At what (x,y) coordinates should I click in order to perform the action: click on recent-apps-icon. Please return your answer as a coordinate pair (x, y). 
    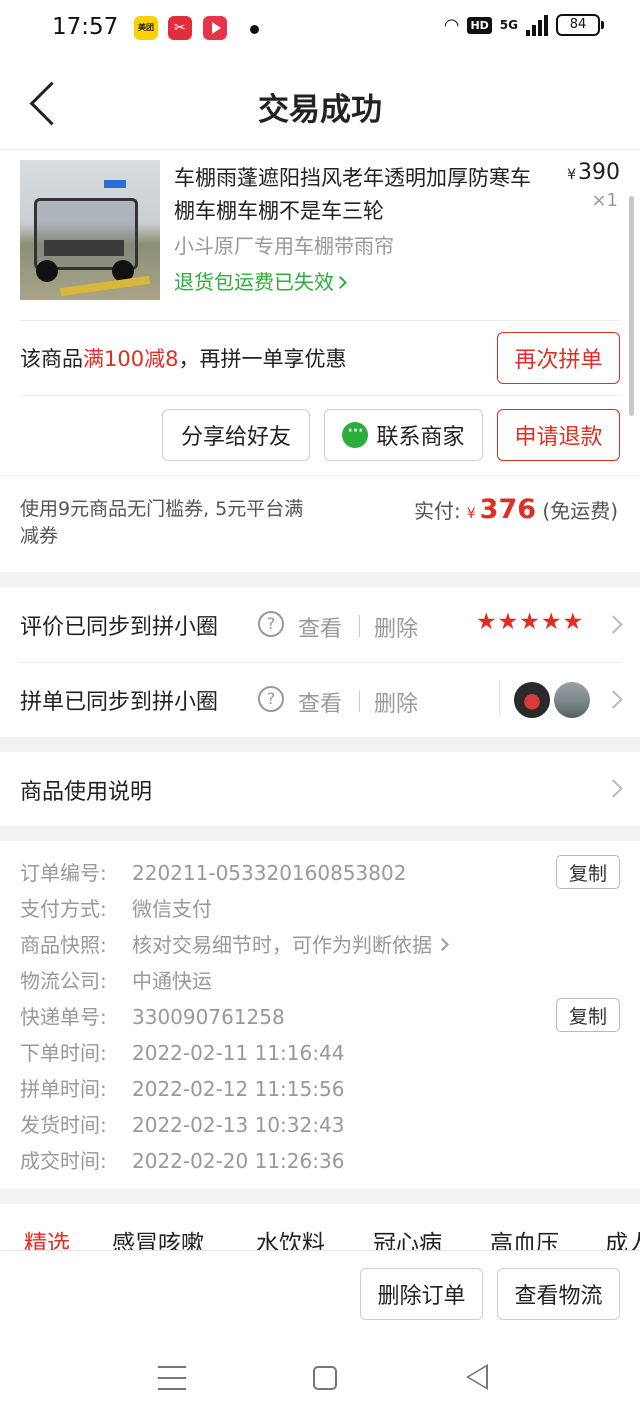
    Looking at the image, I should click on (172, 1379).